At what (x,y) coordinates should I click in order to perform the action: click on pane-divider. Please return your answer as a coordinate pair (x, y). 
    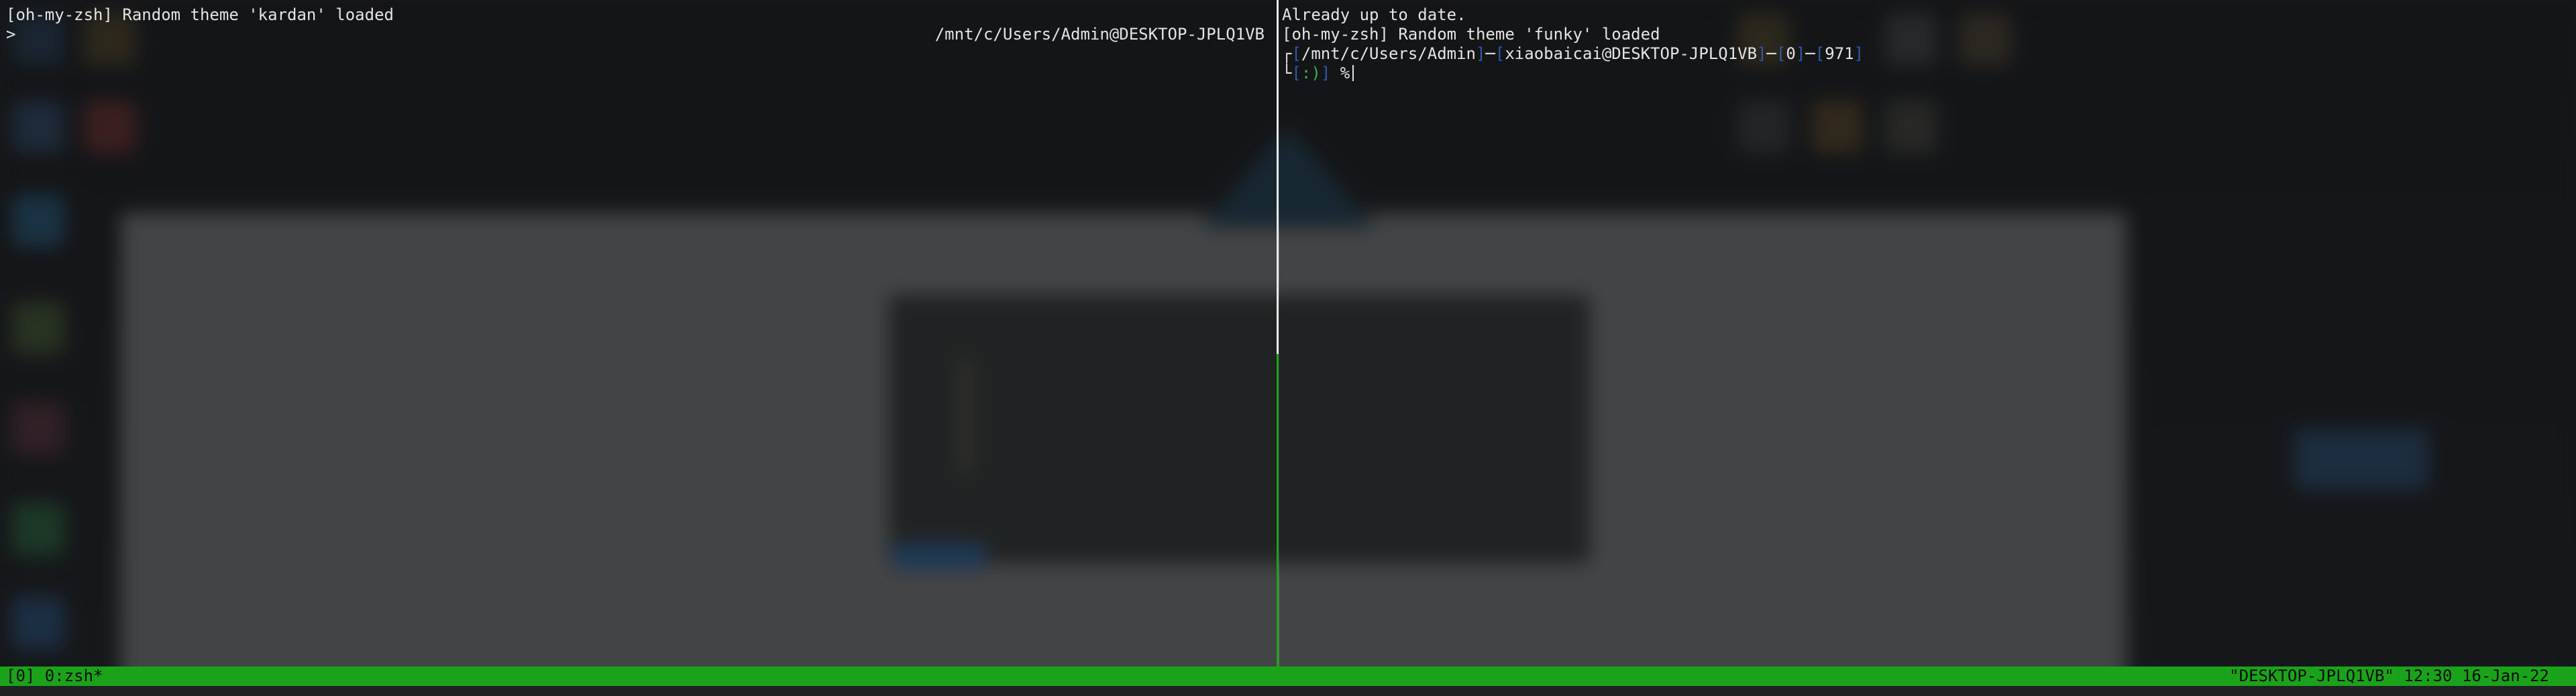
    Looking at the image, I should click on (1278, 177).